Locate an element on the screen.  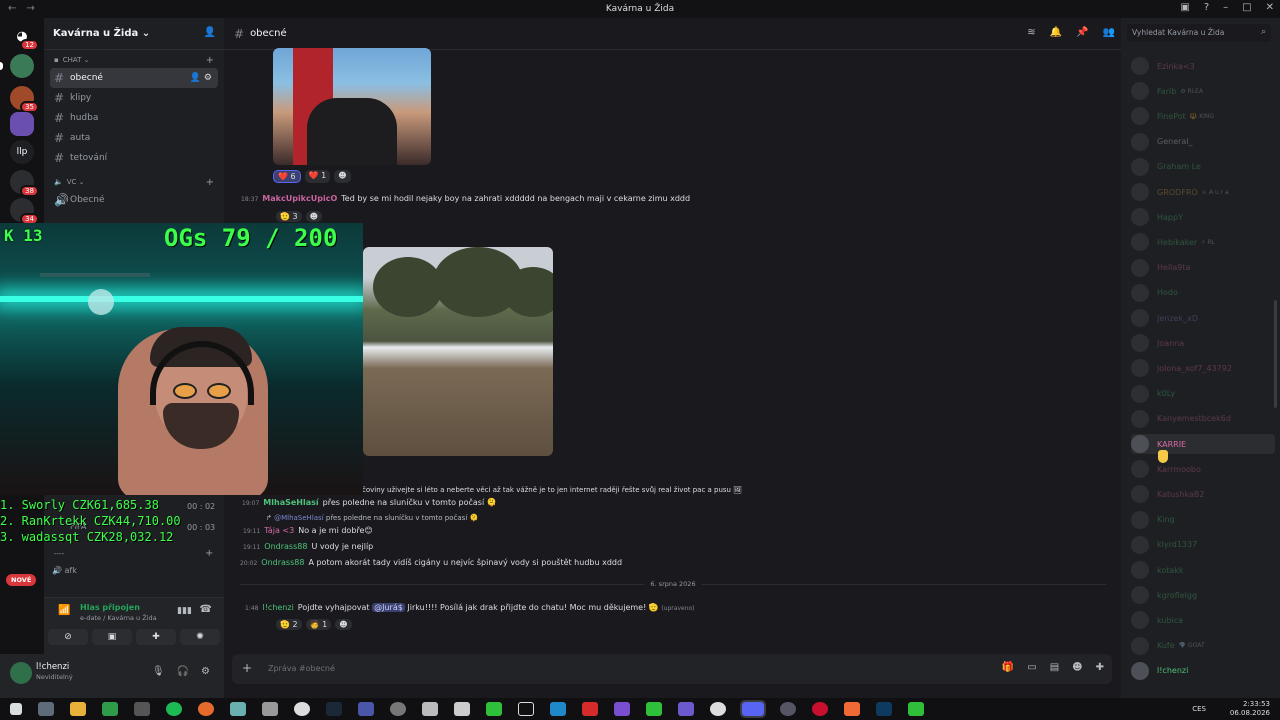
member-item: kotakk is located at coordinates (1203, 570).